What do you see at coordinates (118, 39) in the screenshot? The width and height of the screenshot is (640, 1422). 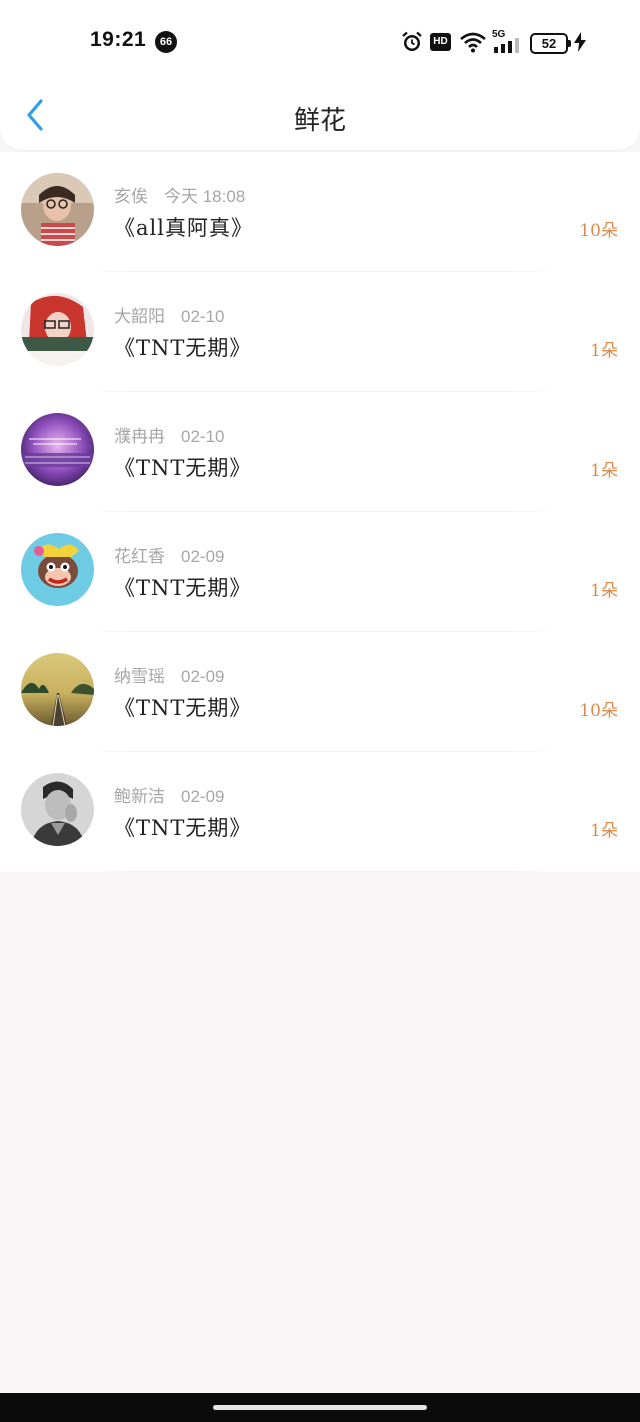 I see `status-time: 19:21` at bounding box center [118, 39].